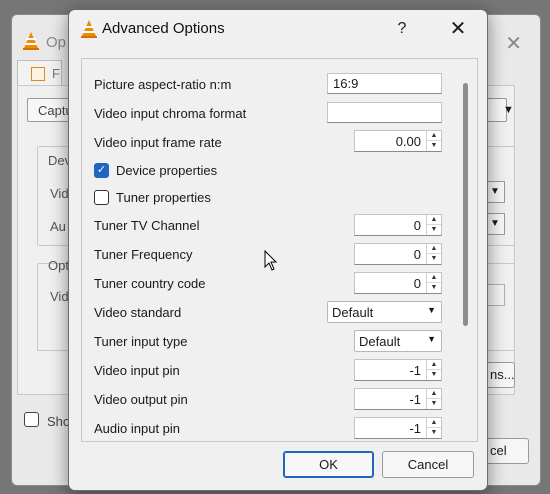 The height and width of the screenshot is (494, 550). Describe the element at coordinates (143, 254) in the screenshot. I see `tuner-frequency-label: Tuner Frequency` at that location.